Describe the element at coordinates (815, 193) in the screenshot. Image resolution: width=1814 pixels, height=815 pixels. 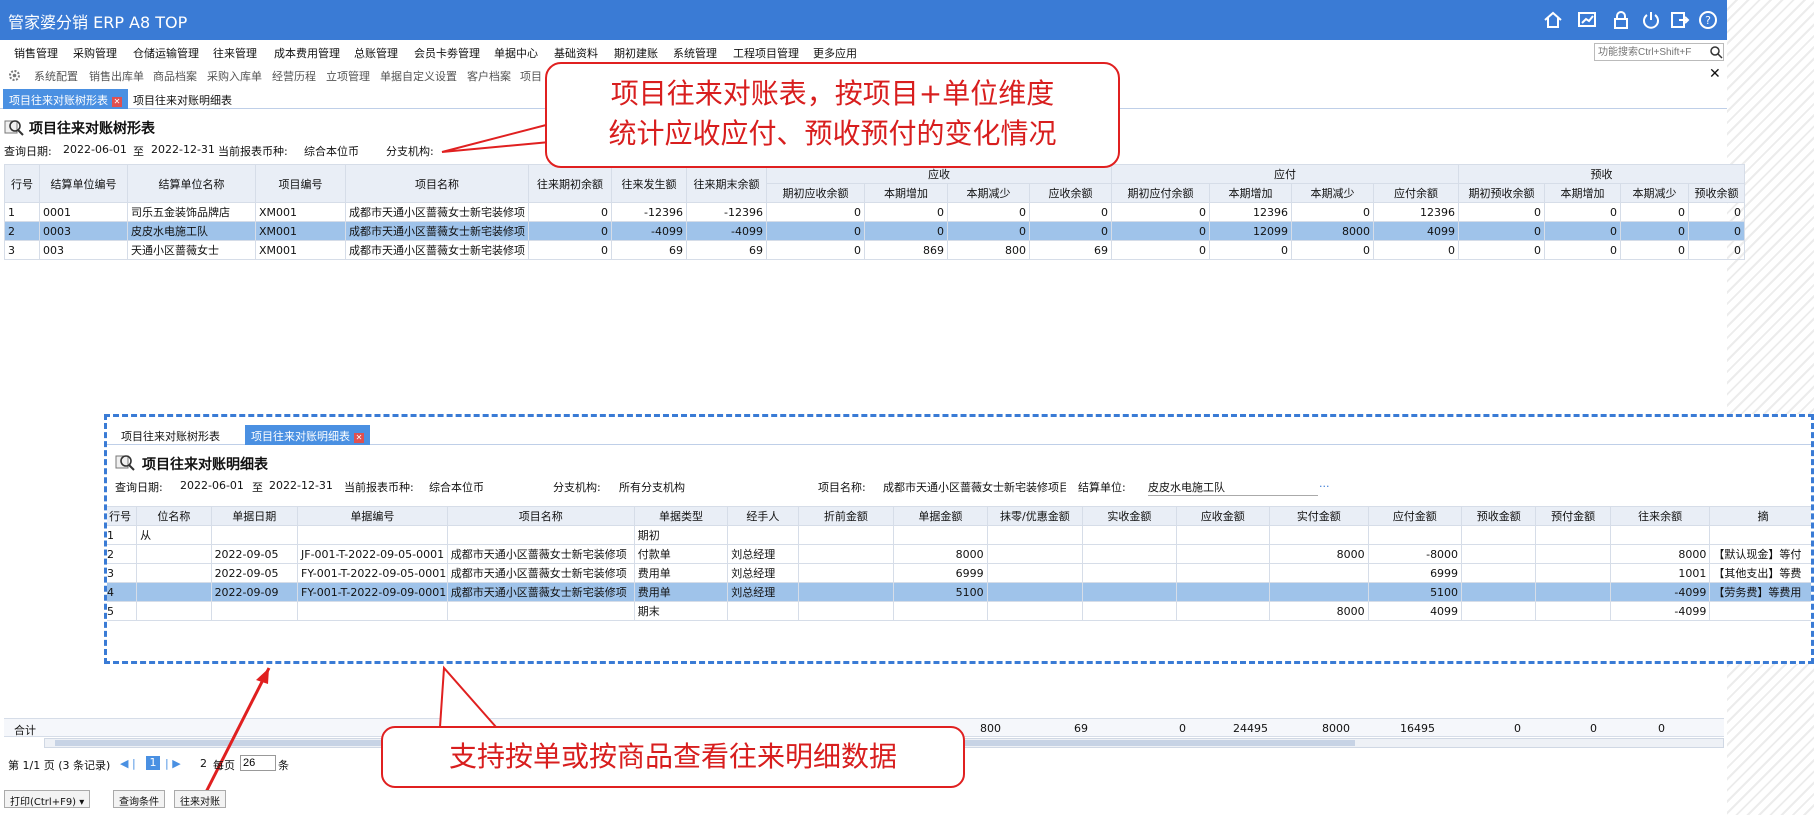
I see `column-header: 期初应收余额` at that location.